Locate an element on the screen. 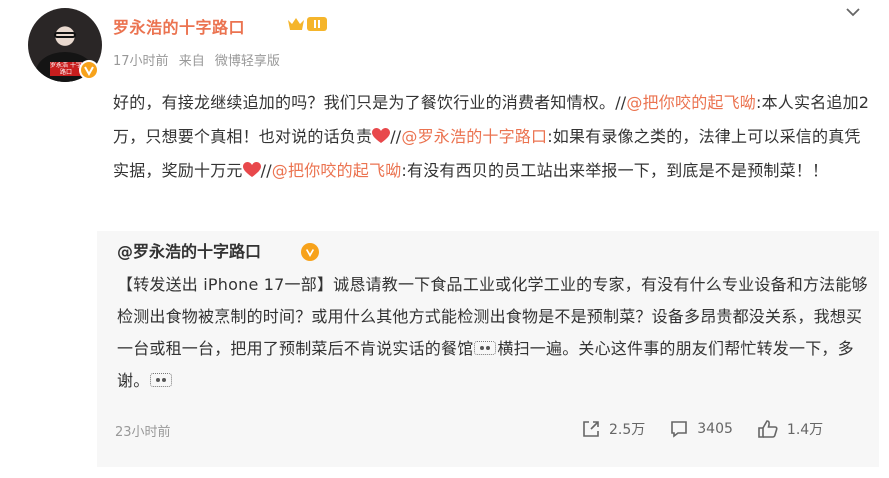 This screenshot has width=889, height=478. share-button: 2.5万 is located at coordinates (613, 429).